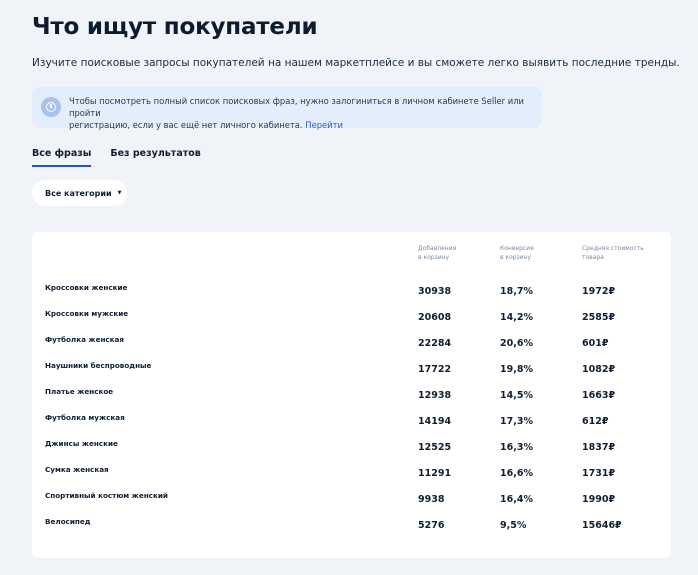 The width and height of the screenshot is (698, 575). What do you see at coordinates (599, 499) in the screenshot?
I see `average-price-value: 1990₽` at bounding box center [599, 499].